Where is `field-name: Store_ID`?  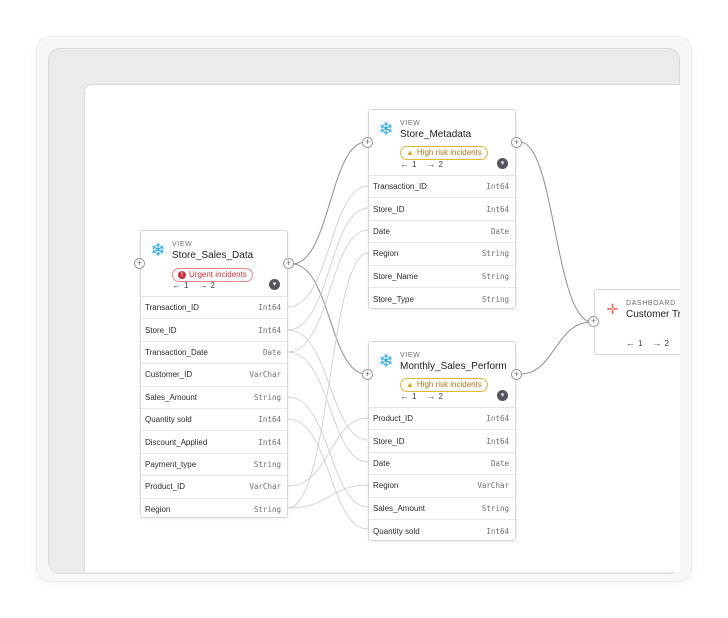
field-name: Store_ID is located at coordinates (389, 441).